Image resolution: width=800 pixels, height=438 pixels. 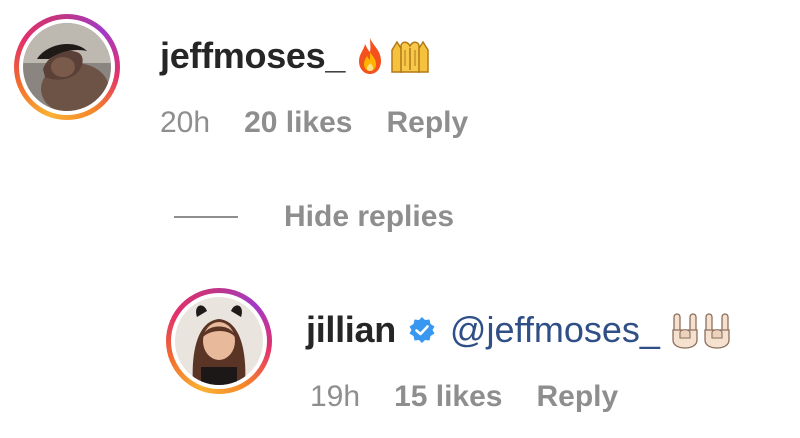 What do you see at coordinates (555, 330) in the screenshot?
I see `mention-link: @jeffmoses_` at bounding box center [555, 330].